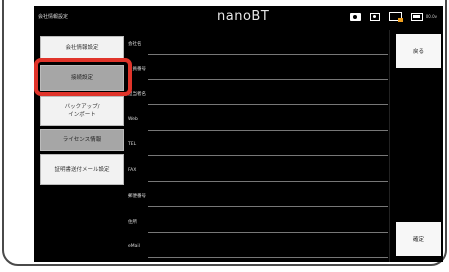  Describe the element at coordinates (82, 111) in the screenshot. I see `menu-backup-import-button: バックアップ/ インポート` at that location.